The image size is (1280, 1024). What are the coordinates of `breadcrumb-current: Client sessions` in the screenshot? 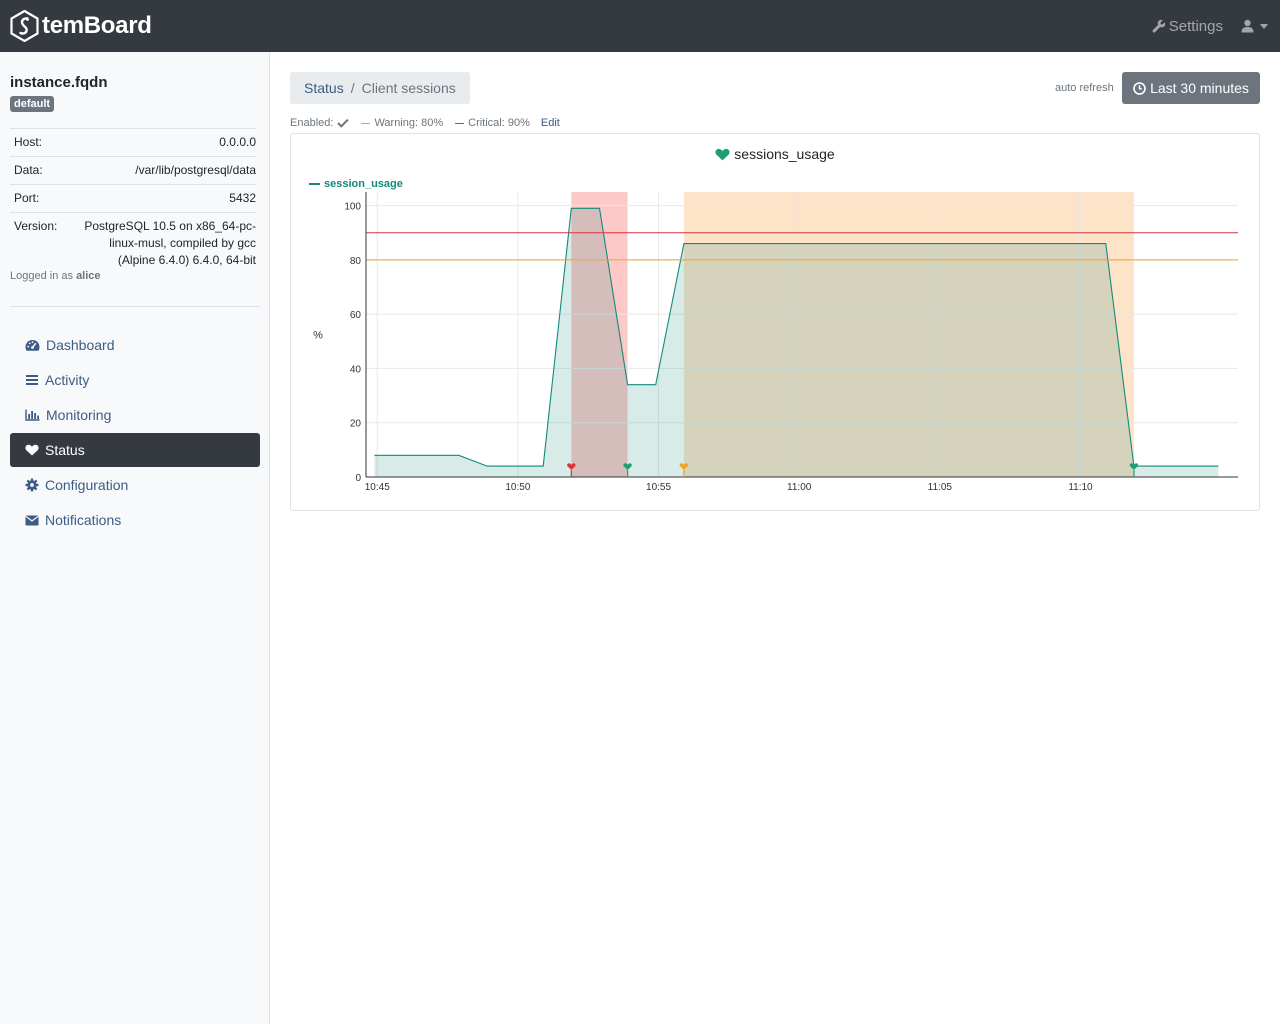 It's located at (408, 88).